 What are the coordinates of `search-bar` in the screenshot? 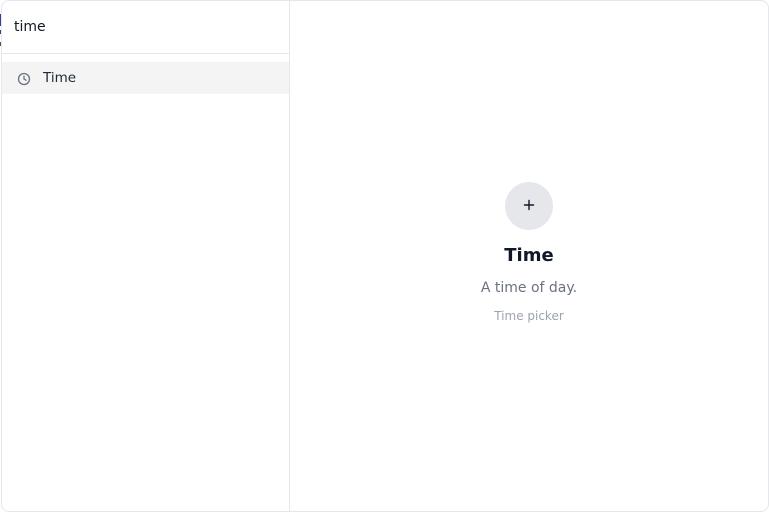 It's located at (145, 27).